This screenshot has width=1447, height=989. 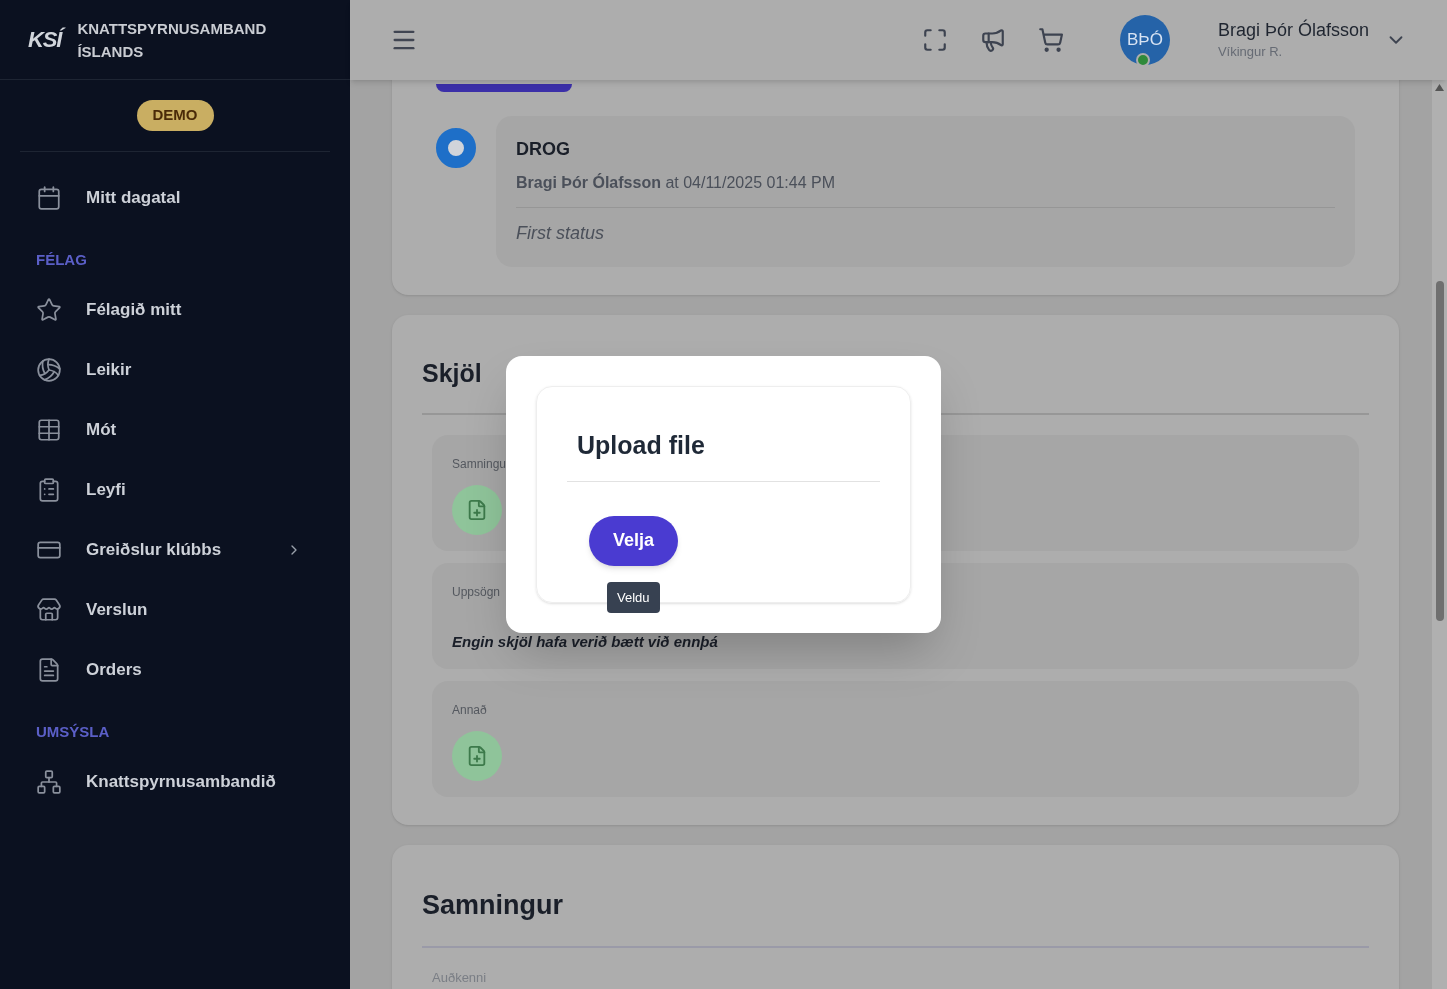 I want to click on nav-item: Greiðslur klúbbs, so click(x=175, y=549).